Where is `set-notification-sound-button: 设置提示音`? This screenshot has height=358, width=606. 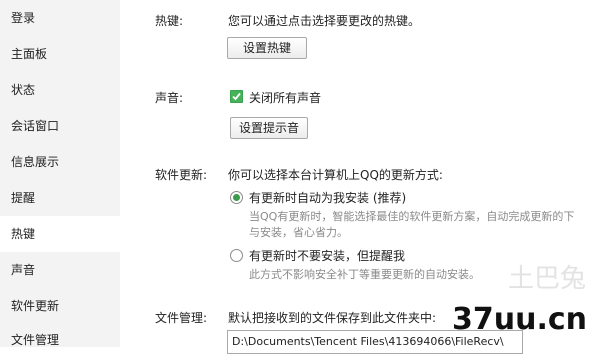
set-notification-sound-button: 设置提示音 is located at coordinates (269, 128).